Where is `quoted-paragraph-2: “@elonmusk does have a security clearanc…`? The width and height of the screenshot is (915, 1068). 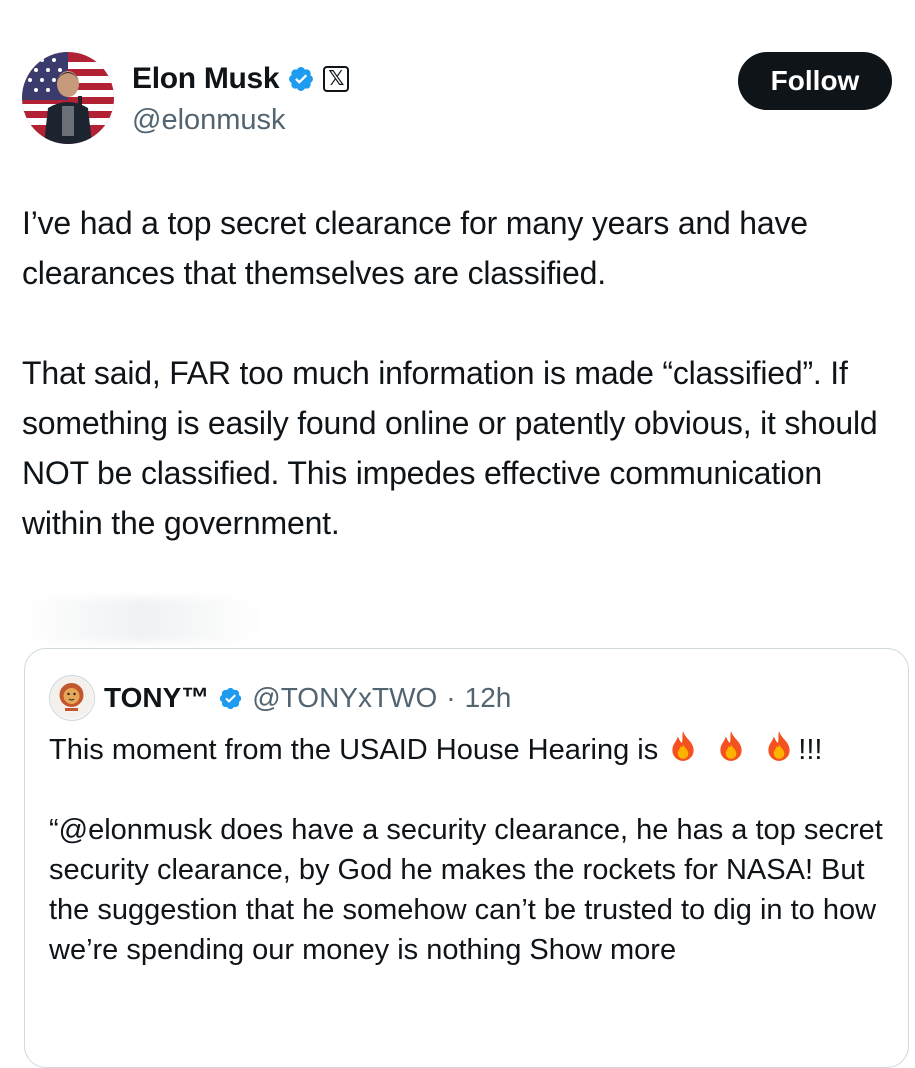 quoted-paragraph-2: “@elonmusk does have a security clearanc… is located at coordinates (469, 890).